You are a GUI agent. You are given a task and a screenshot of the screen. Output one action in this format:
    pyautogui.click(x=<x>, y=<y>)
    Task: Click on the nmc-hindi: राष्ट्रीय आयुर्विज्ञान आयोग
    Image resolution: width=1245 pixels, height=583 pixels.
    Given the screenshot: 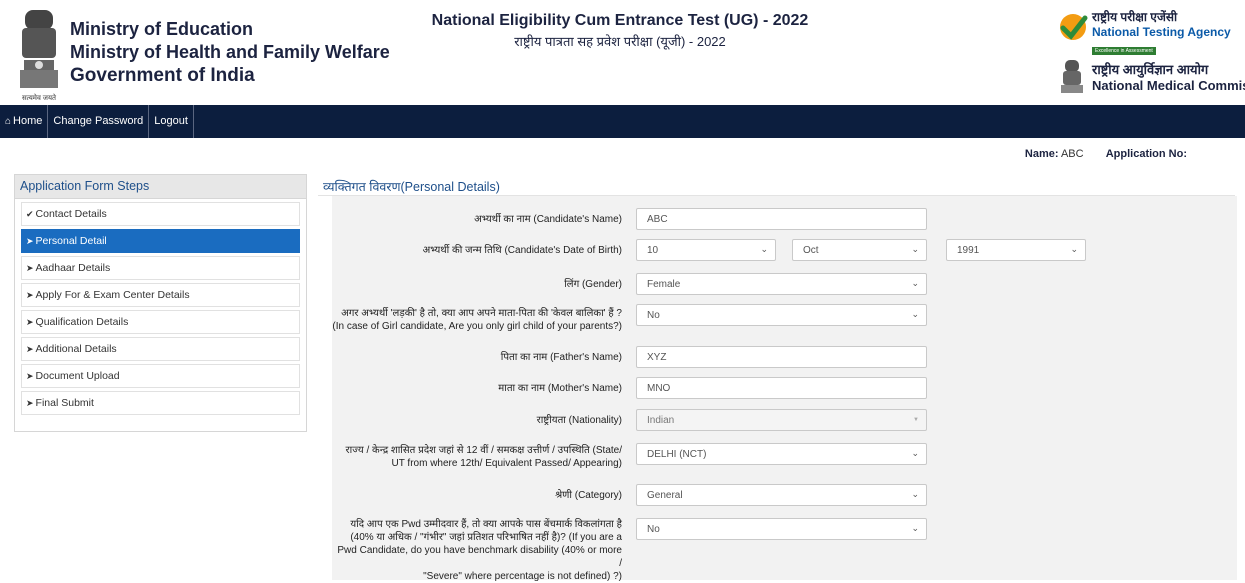 What is the action you would take?
    pyautogui.click(x=1150, y=69)
    